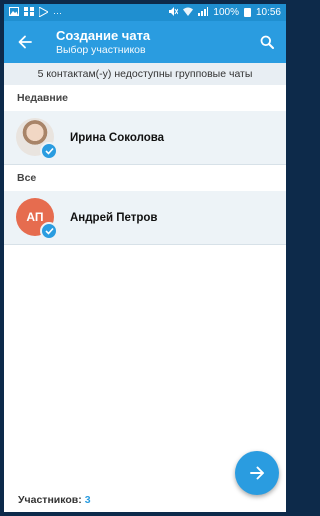 The width and height of the screenshot is (320, 516). I want to click on contact-row: АП Андрей Петров, so click(145, 218).